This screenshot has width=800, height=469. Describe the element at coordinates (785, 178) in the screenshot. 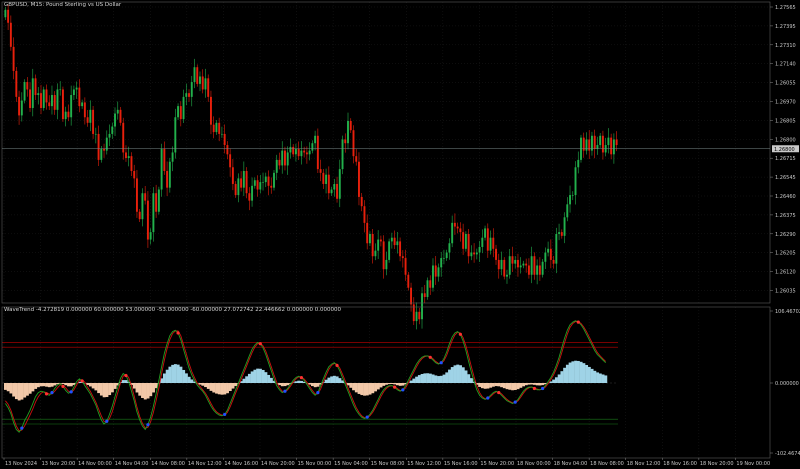

I see `price-label: 1.26545` at that location.